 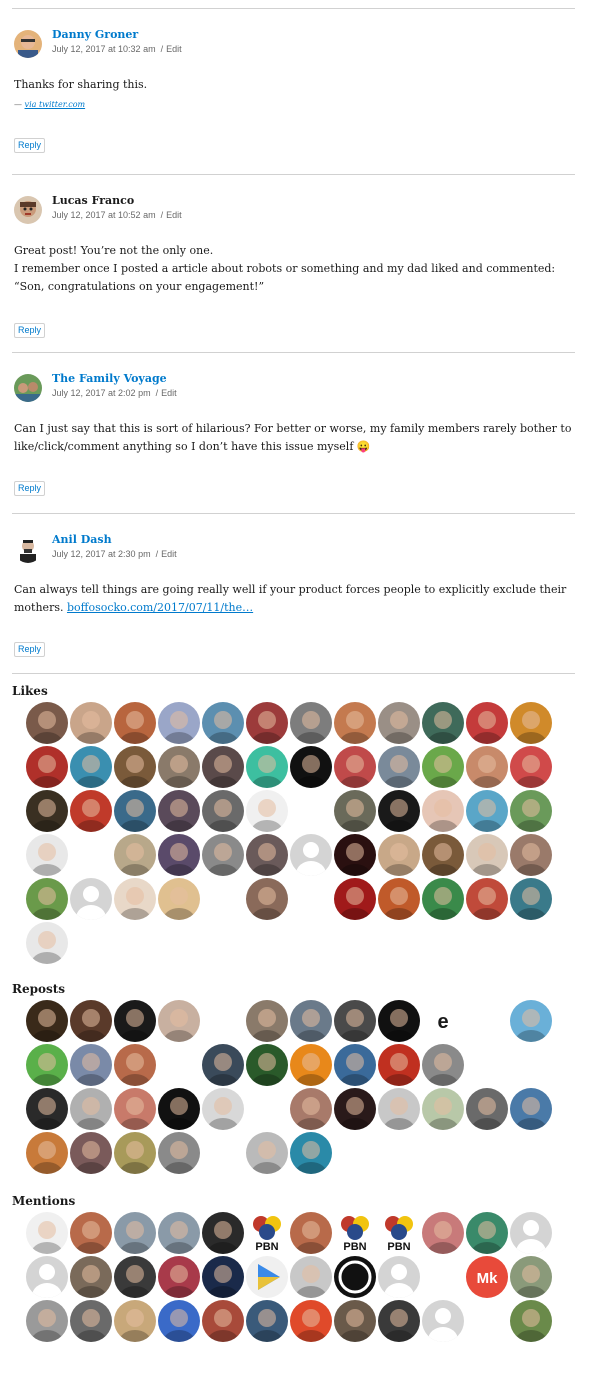 I want to click on comment-date: July 12, 2017 at 10:32 am, so click(x=104, y=49).